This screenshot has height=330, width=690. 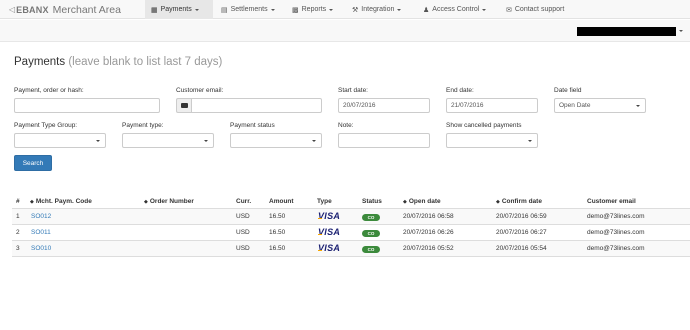 I want to click on folder-icon: ▩, so click(x=295, y=10).